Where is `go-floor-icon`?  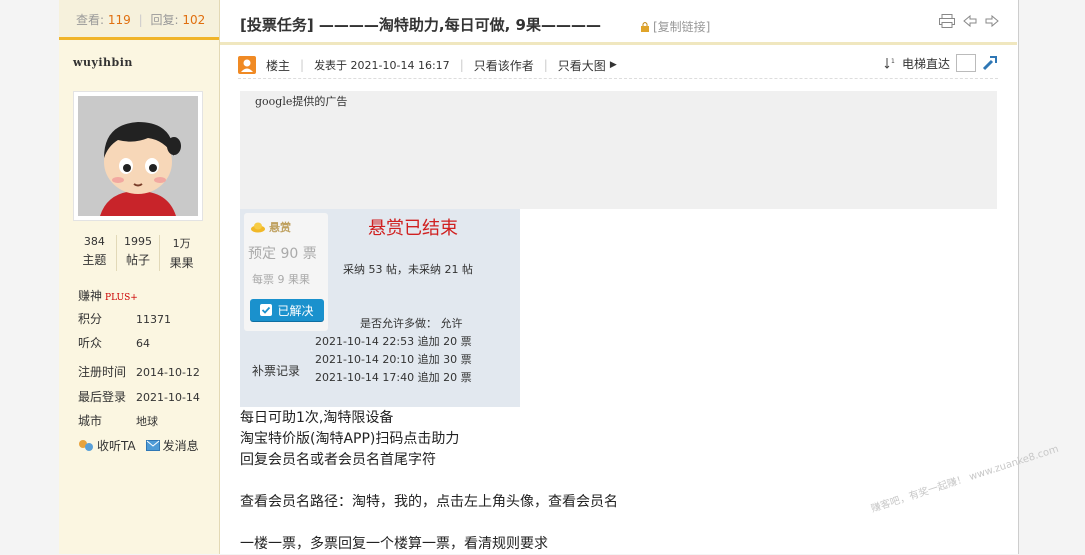 go-floor-icon is located at coordinates (990, 63).